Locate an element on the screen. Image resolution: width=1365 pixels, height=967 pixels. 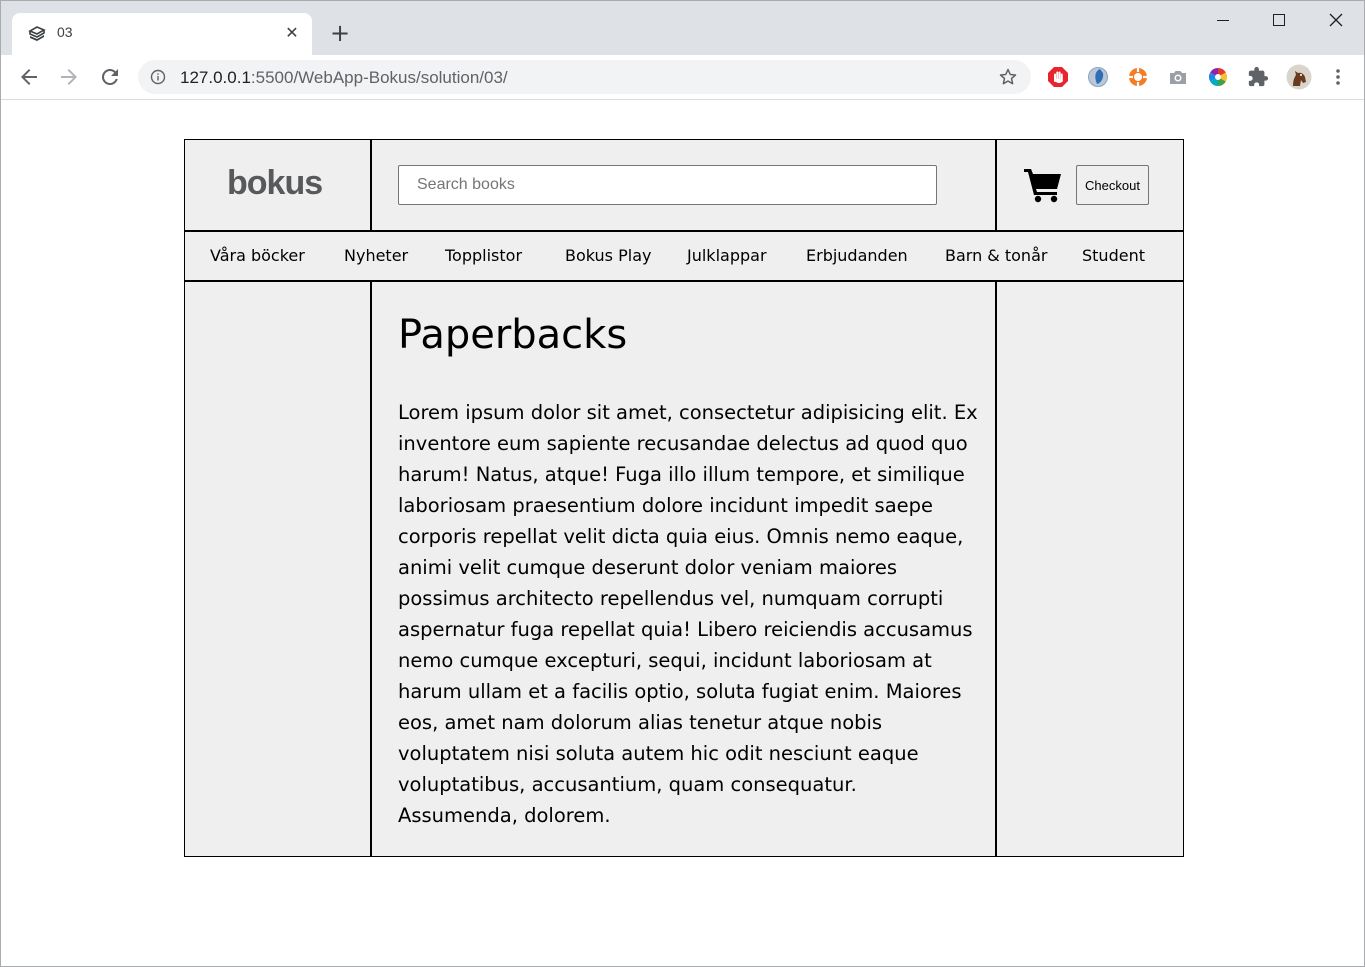
lifebuoy-extension-icon is located at coordinates (1138, 77).